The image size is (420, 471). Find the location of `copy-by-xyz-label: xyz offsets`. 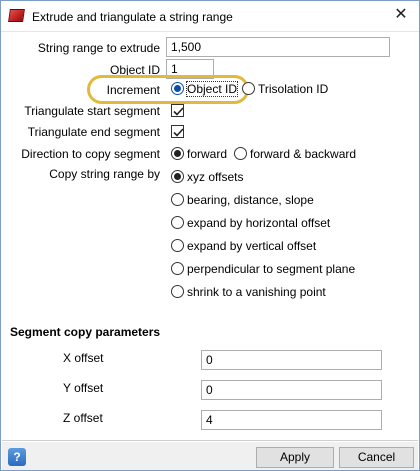

copy-by-xyz-label: xyz offsets is located at coordinates (215, 177).